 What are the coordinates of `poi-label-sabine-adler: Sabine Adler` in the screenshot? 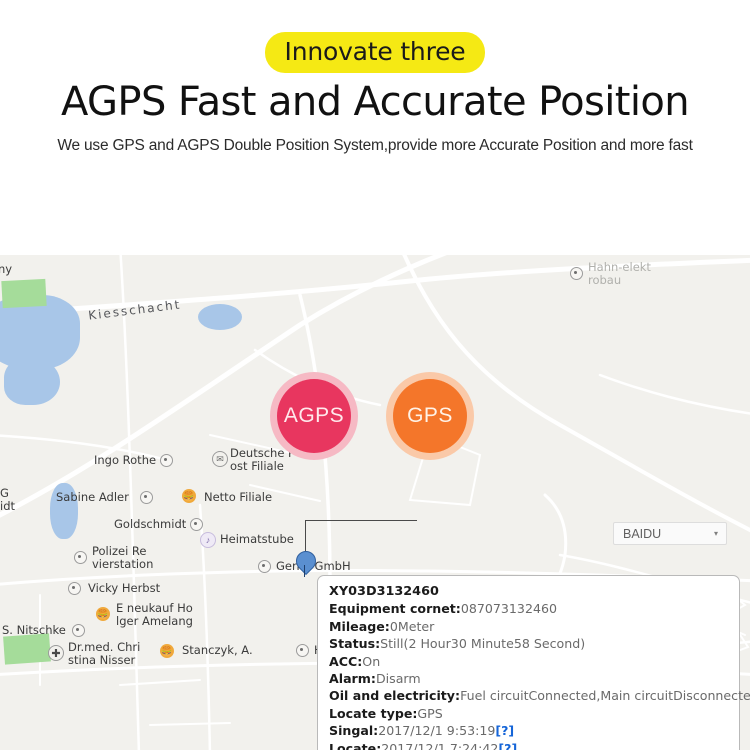 It's located at (92, 497).